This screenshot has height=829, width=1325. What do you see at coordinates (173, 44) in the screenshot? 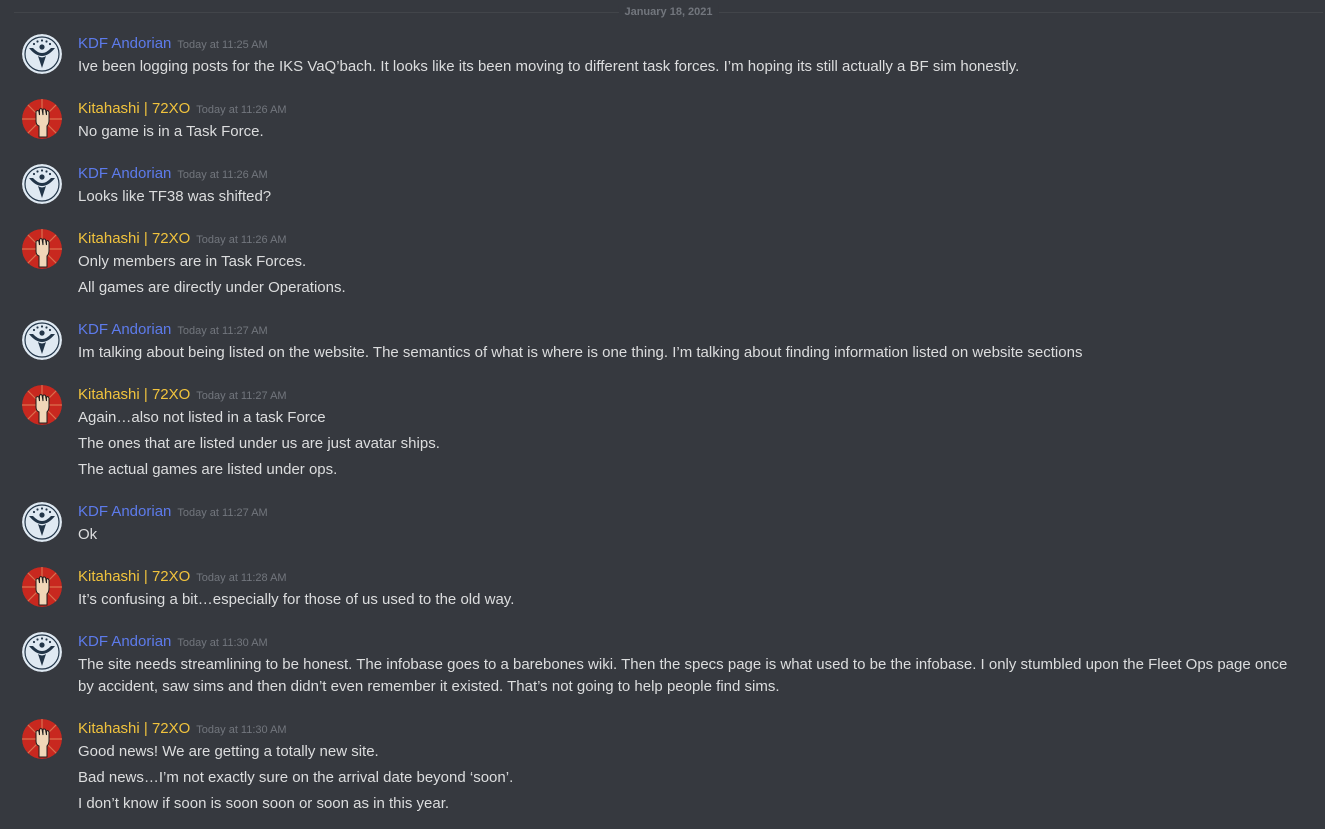
I see `message-header: KDF Andorian Today at 11:25 AM` at bounding box center [173, 44].